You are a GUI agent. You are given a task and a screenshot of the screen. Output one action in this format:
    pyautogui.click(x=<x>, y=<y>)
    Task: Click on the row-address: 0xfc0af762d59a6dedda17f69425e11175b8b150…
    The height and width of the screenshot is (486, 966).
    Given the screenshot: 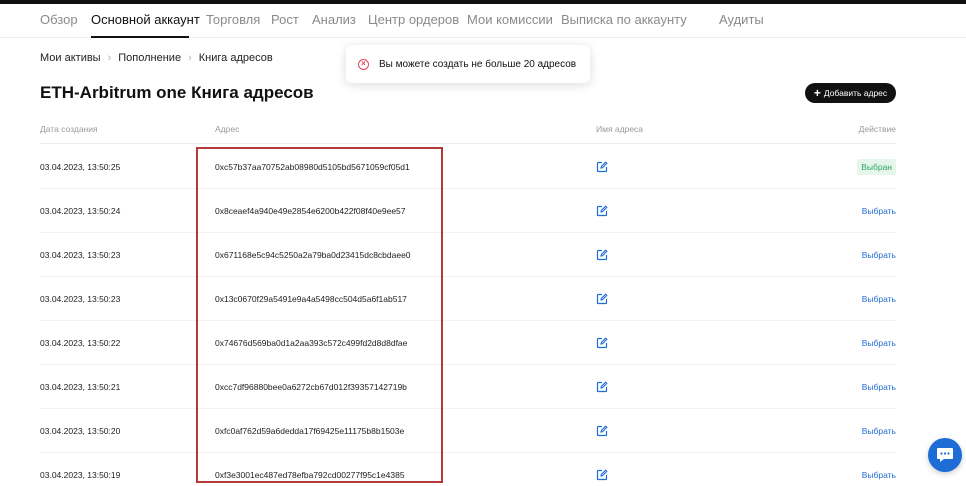 What is the action you would take?
    pyautogui.click(x=310, y=431)
    